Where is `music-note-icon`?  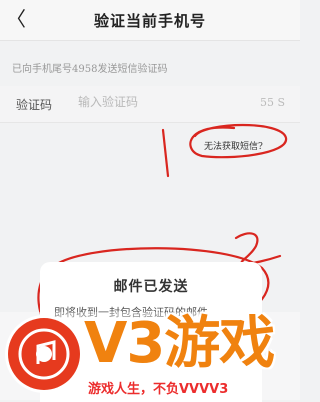 music-note-icon is located at coordinates (44, 354).